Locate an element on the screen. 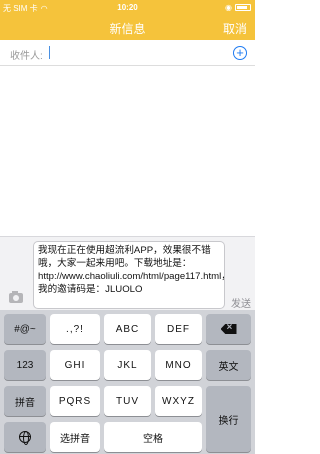 Image resolution: width=320 pixels, height=454 pixels. key-def: DEF is located at coordinates (178, 329).